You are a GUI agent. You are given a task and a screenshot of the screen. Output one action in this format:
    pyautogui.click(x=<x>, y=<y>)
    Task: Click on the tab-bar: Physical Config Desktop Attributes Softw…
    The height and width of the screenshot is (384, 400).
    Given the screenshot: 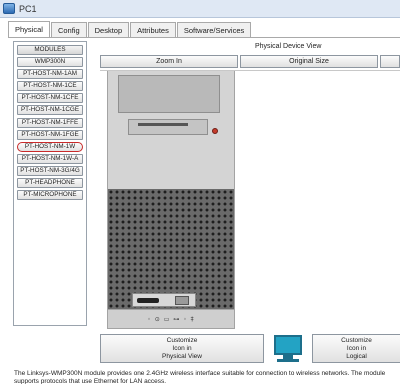 What is the action you would take?
    pyautogui.click(x=130, y=29)
    